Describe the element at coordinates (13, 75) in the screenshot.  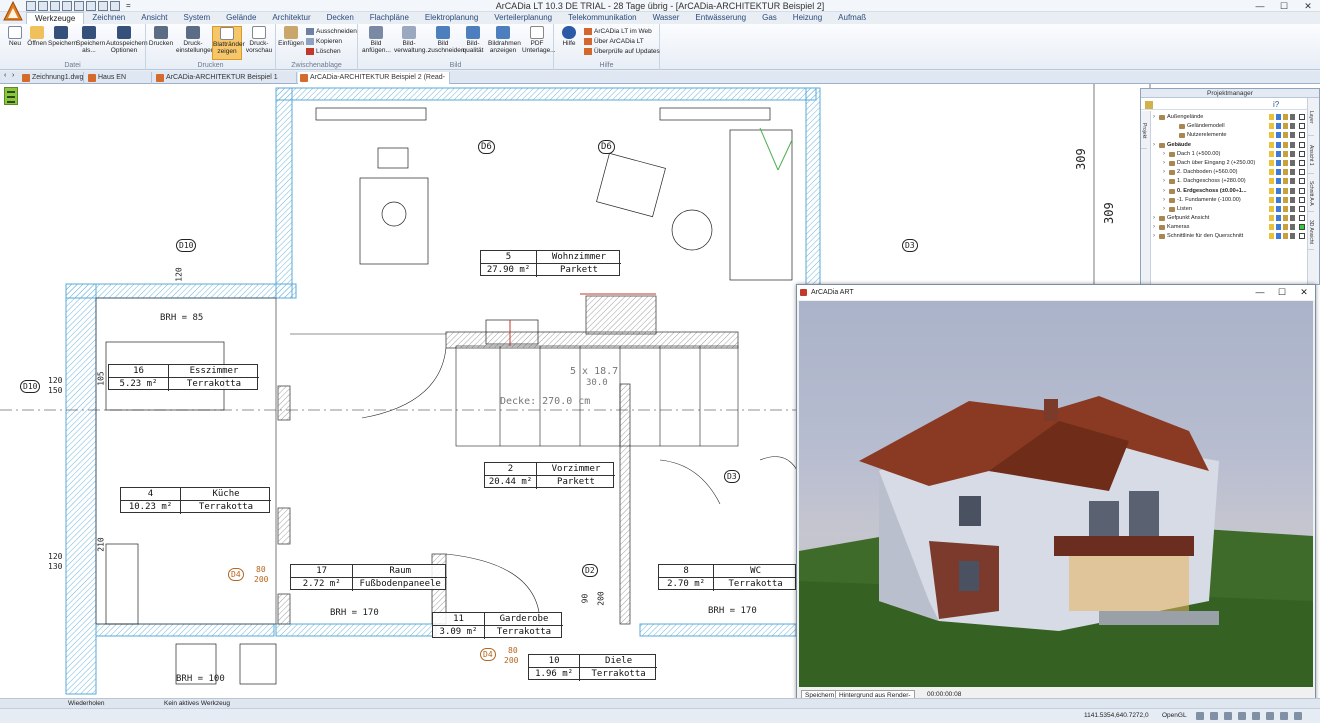
I see `tabs-scroll-right-icon: ›` at that location.